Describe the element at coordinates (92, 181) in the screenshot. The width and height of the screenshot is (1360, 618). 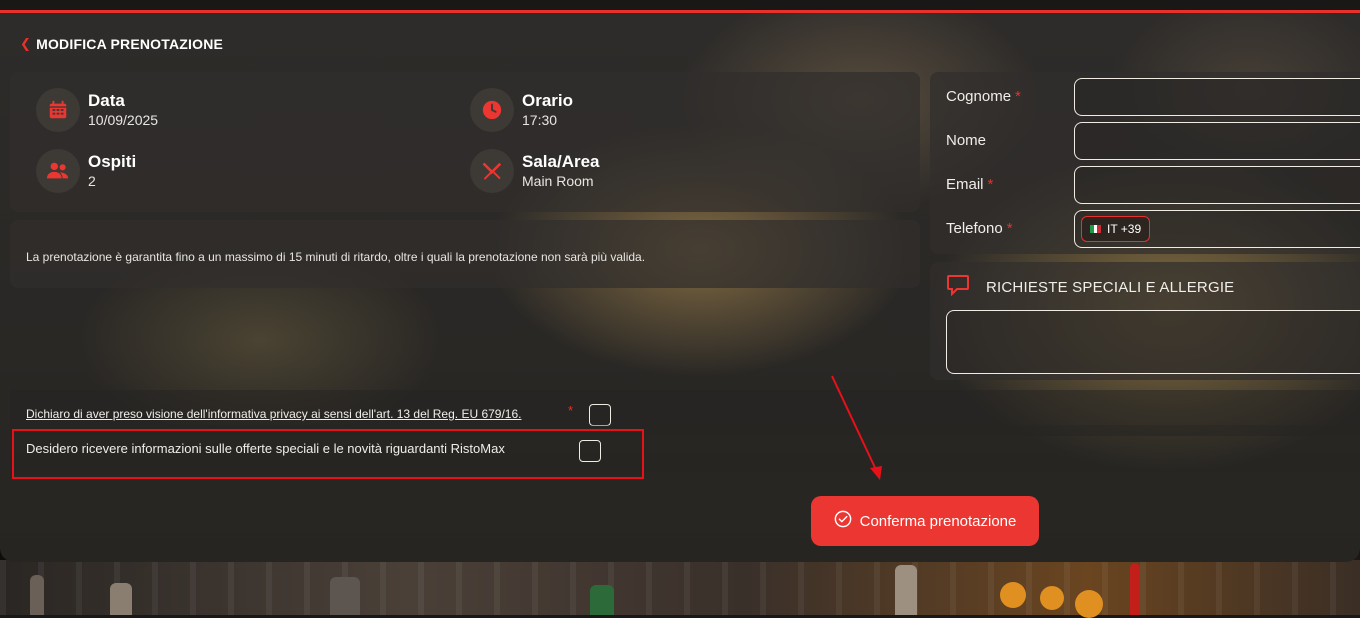
I see `summary-guests-value: 2` at that location.